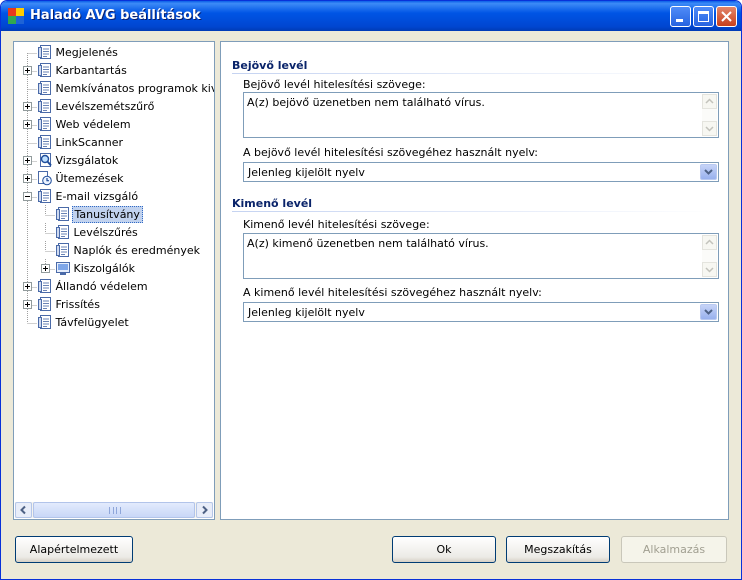 The image size is (742, 580). What do you see at coordinates (114, 322) in the screenshot?
I see `tree-item: Távfelügyelet` at bounding box center [114, 322].